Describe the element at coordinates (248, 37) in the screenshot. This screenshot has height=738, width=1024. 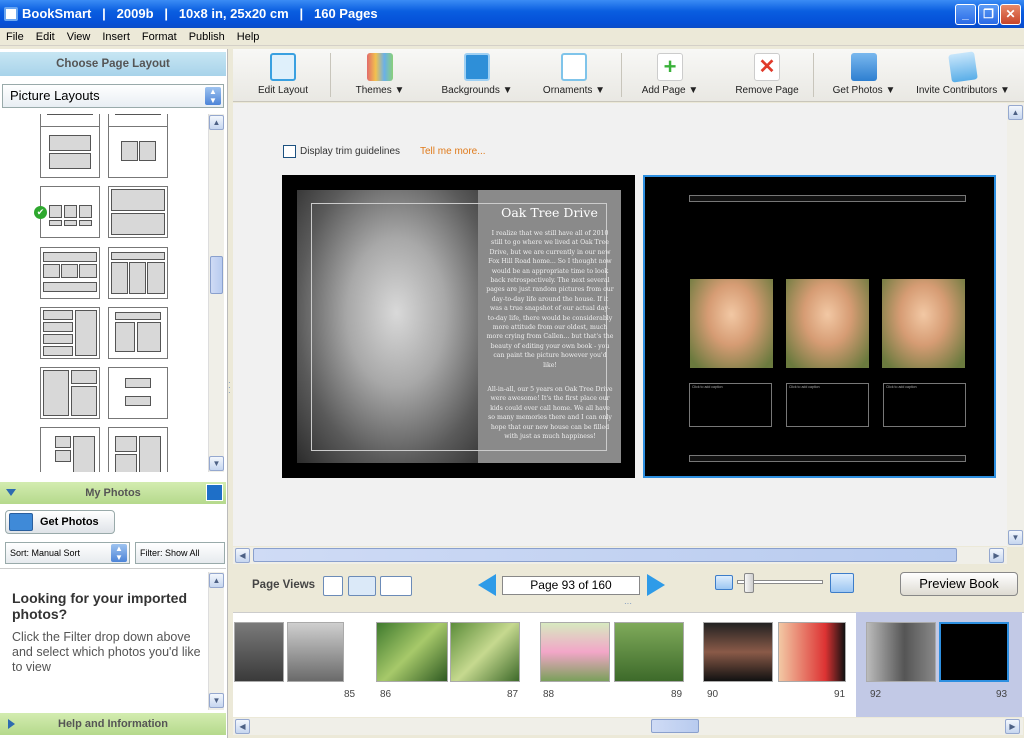
I see `menu-help: Help` at that location.